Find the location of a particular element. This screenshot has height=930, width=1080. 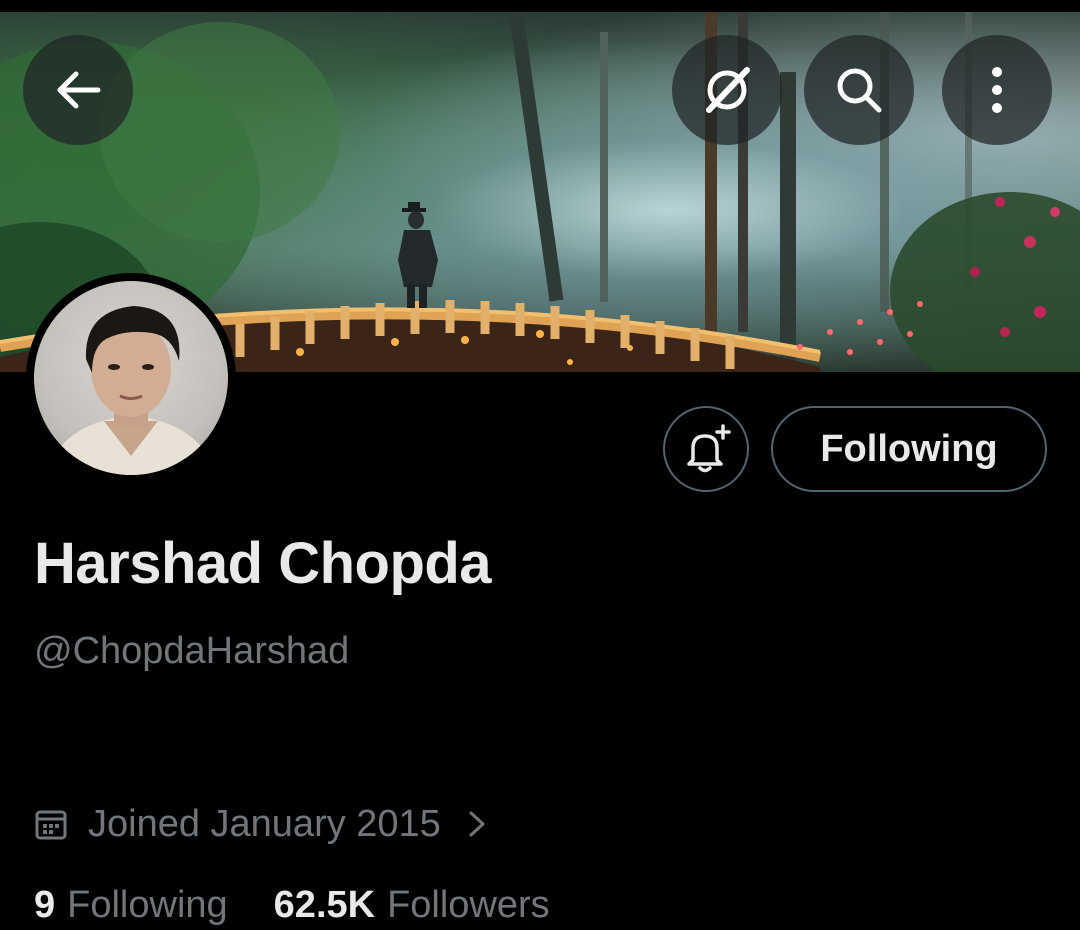

profile-stats: 9 Following 62.5K Followers is located at coordinates (315, 905).